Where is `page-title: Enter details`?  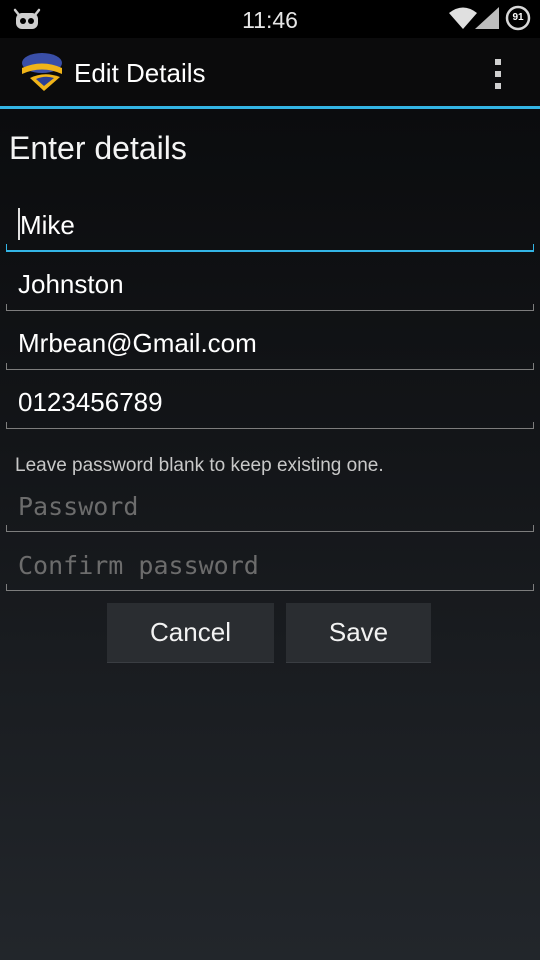
page-title: Enter details is located at coordinates (98, 148).